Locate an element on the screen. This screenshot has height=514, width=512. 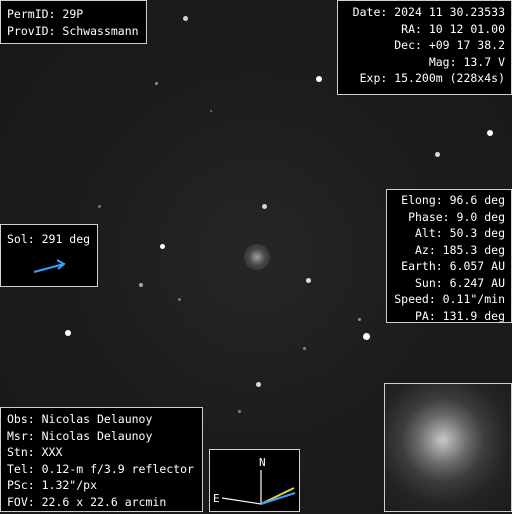
sun-line: Sun: 6.247 AU is located at coordinates (459, 282).